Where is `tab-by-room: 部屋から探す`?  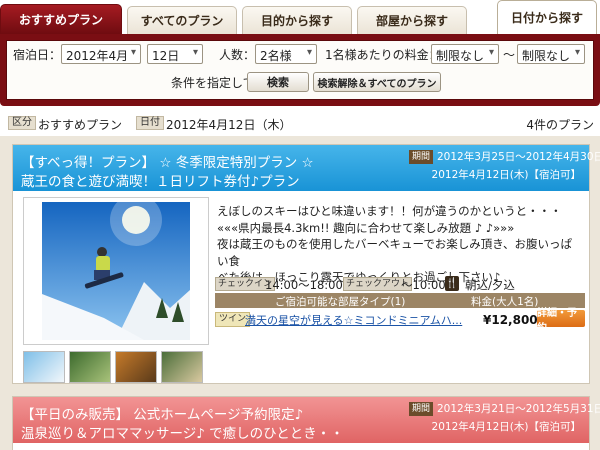 tab-by-room: 部屋から探す is located at coordinates (412, 20).